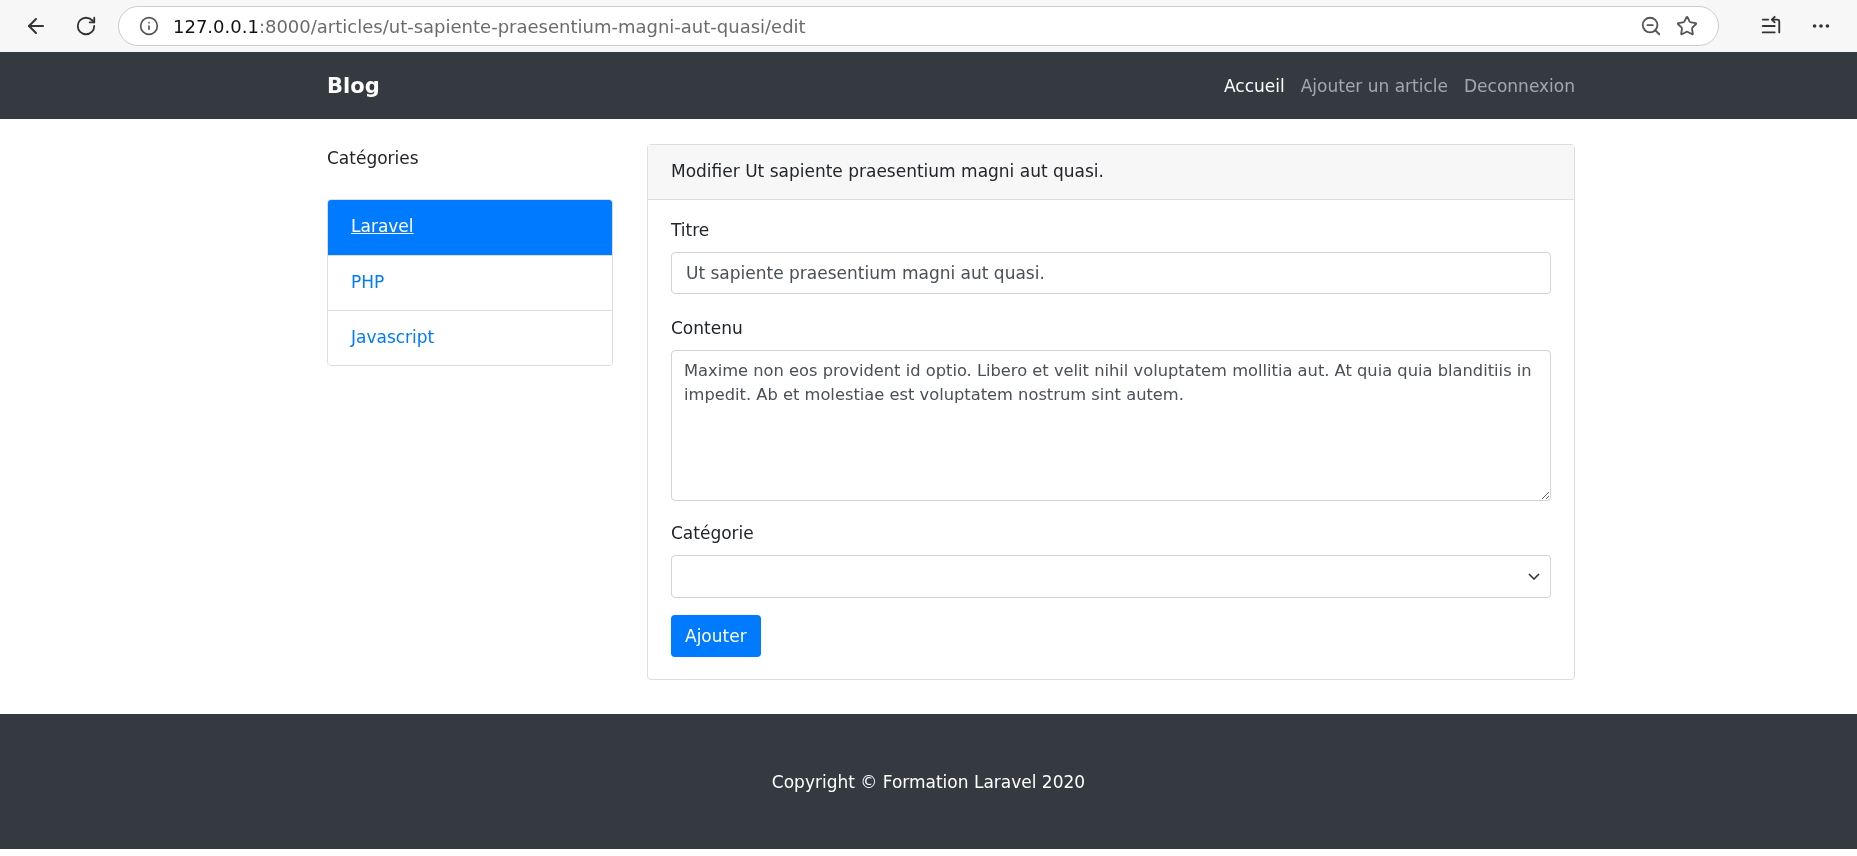  Describe the element at coordinates (532, 26) in the screenshot. I see `url-path: :8000/articles/ut-sapiente-praesentium-magni-aut-quasi/edit` at that location.